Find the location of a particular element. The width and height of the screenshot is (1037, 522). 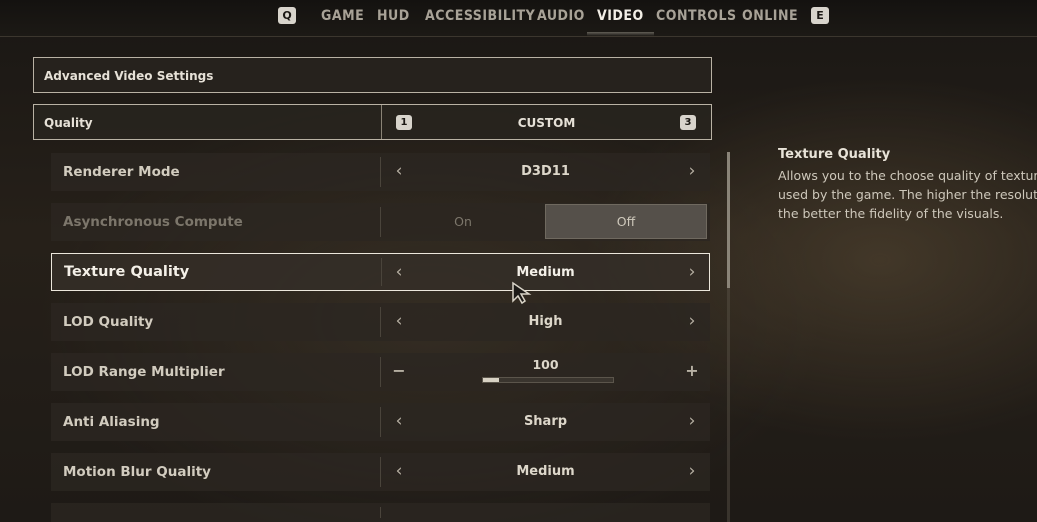

quality-label: Quality is located at coordinates (68, 123).